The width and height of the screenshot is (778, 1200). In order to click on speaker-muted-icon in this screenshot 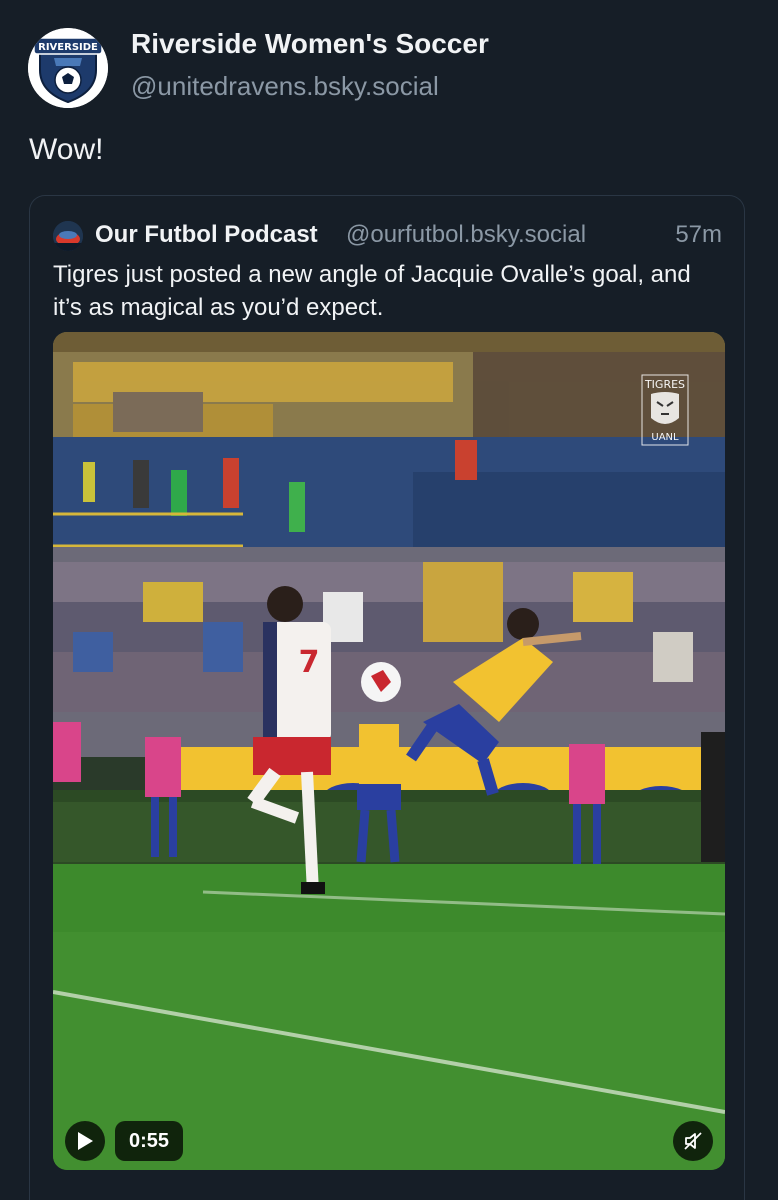, I will do `click(693, 1141)`.